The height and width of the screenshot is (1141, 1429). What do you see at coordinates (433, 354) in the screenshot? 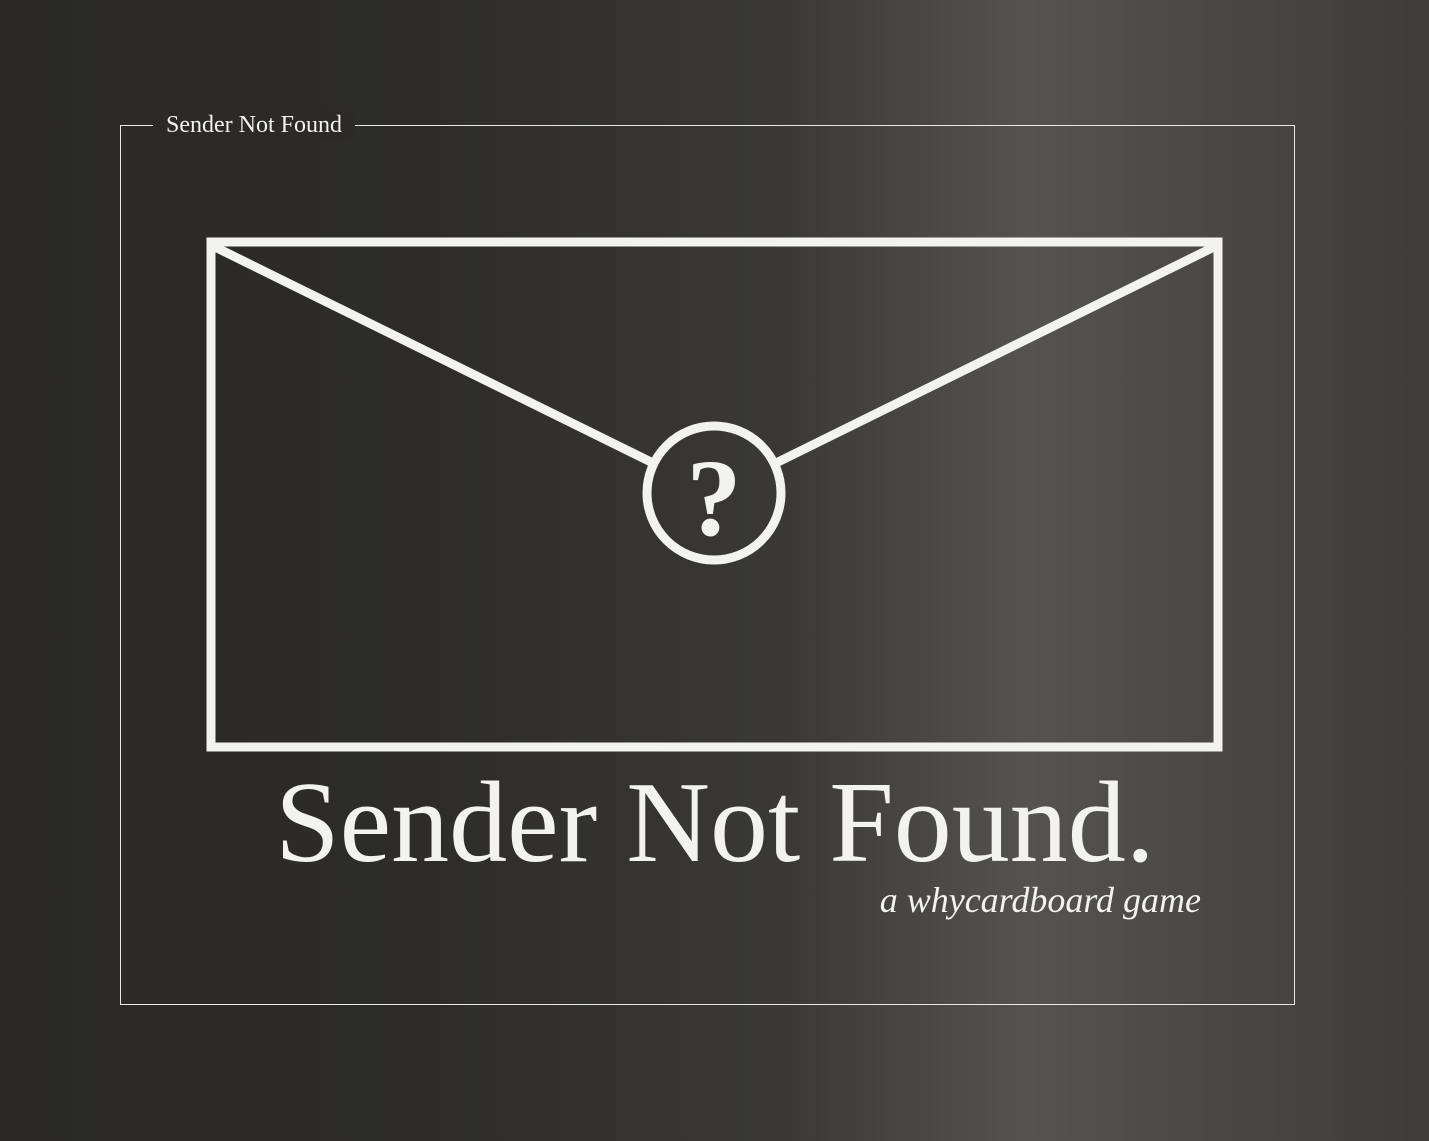
I see `envelope-flap-left` at bounding box center [433, 354].